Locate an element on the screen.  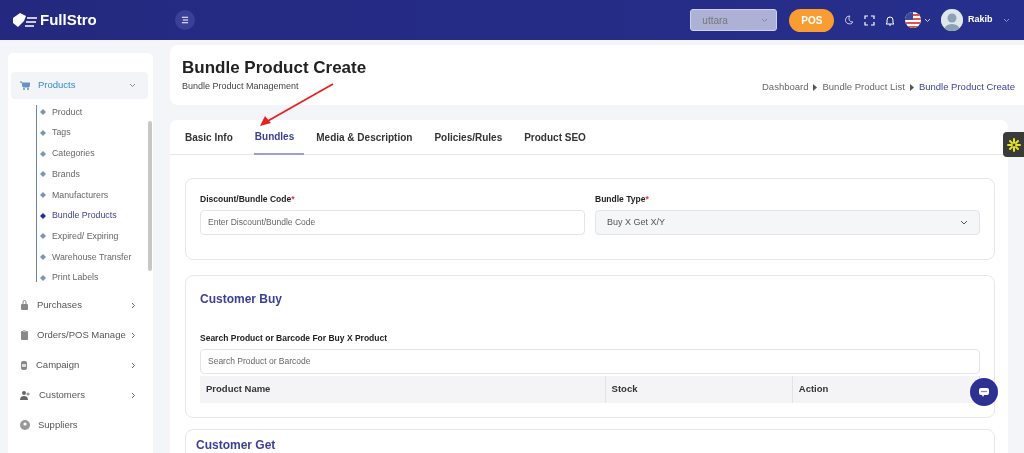
sidebar-item: Campaign is located at coordinates (79, 365).